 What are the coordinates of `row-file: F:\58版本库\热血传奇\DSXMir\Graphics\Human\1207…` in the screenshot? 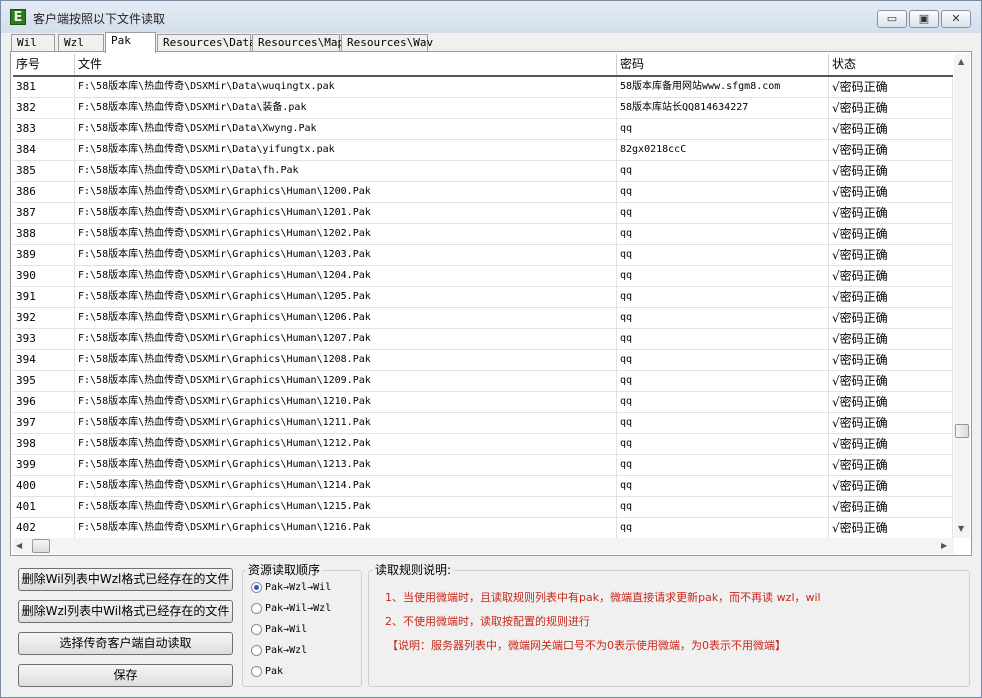 It's located at (346, 339).